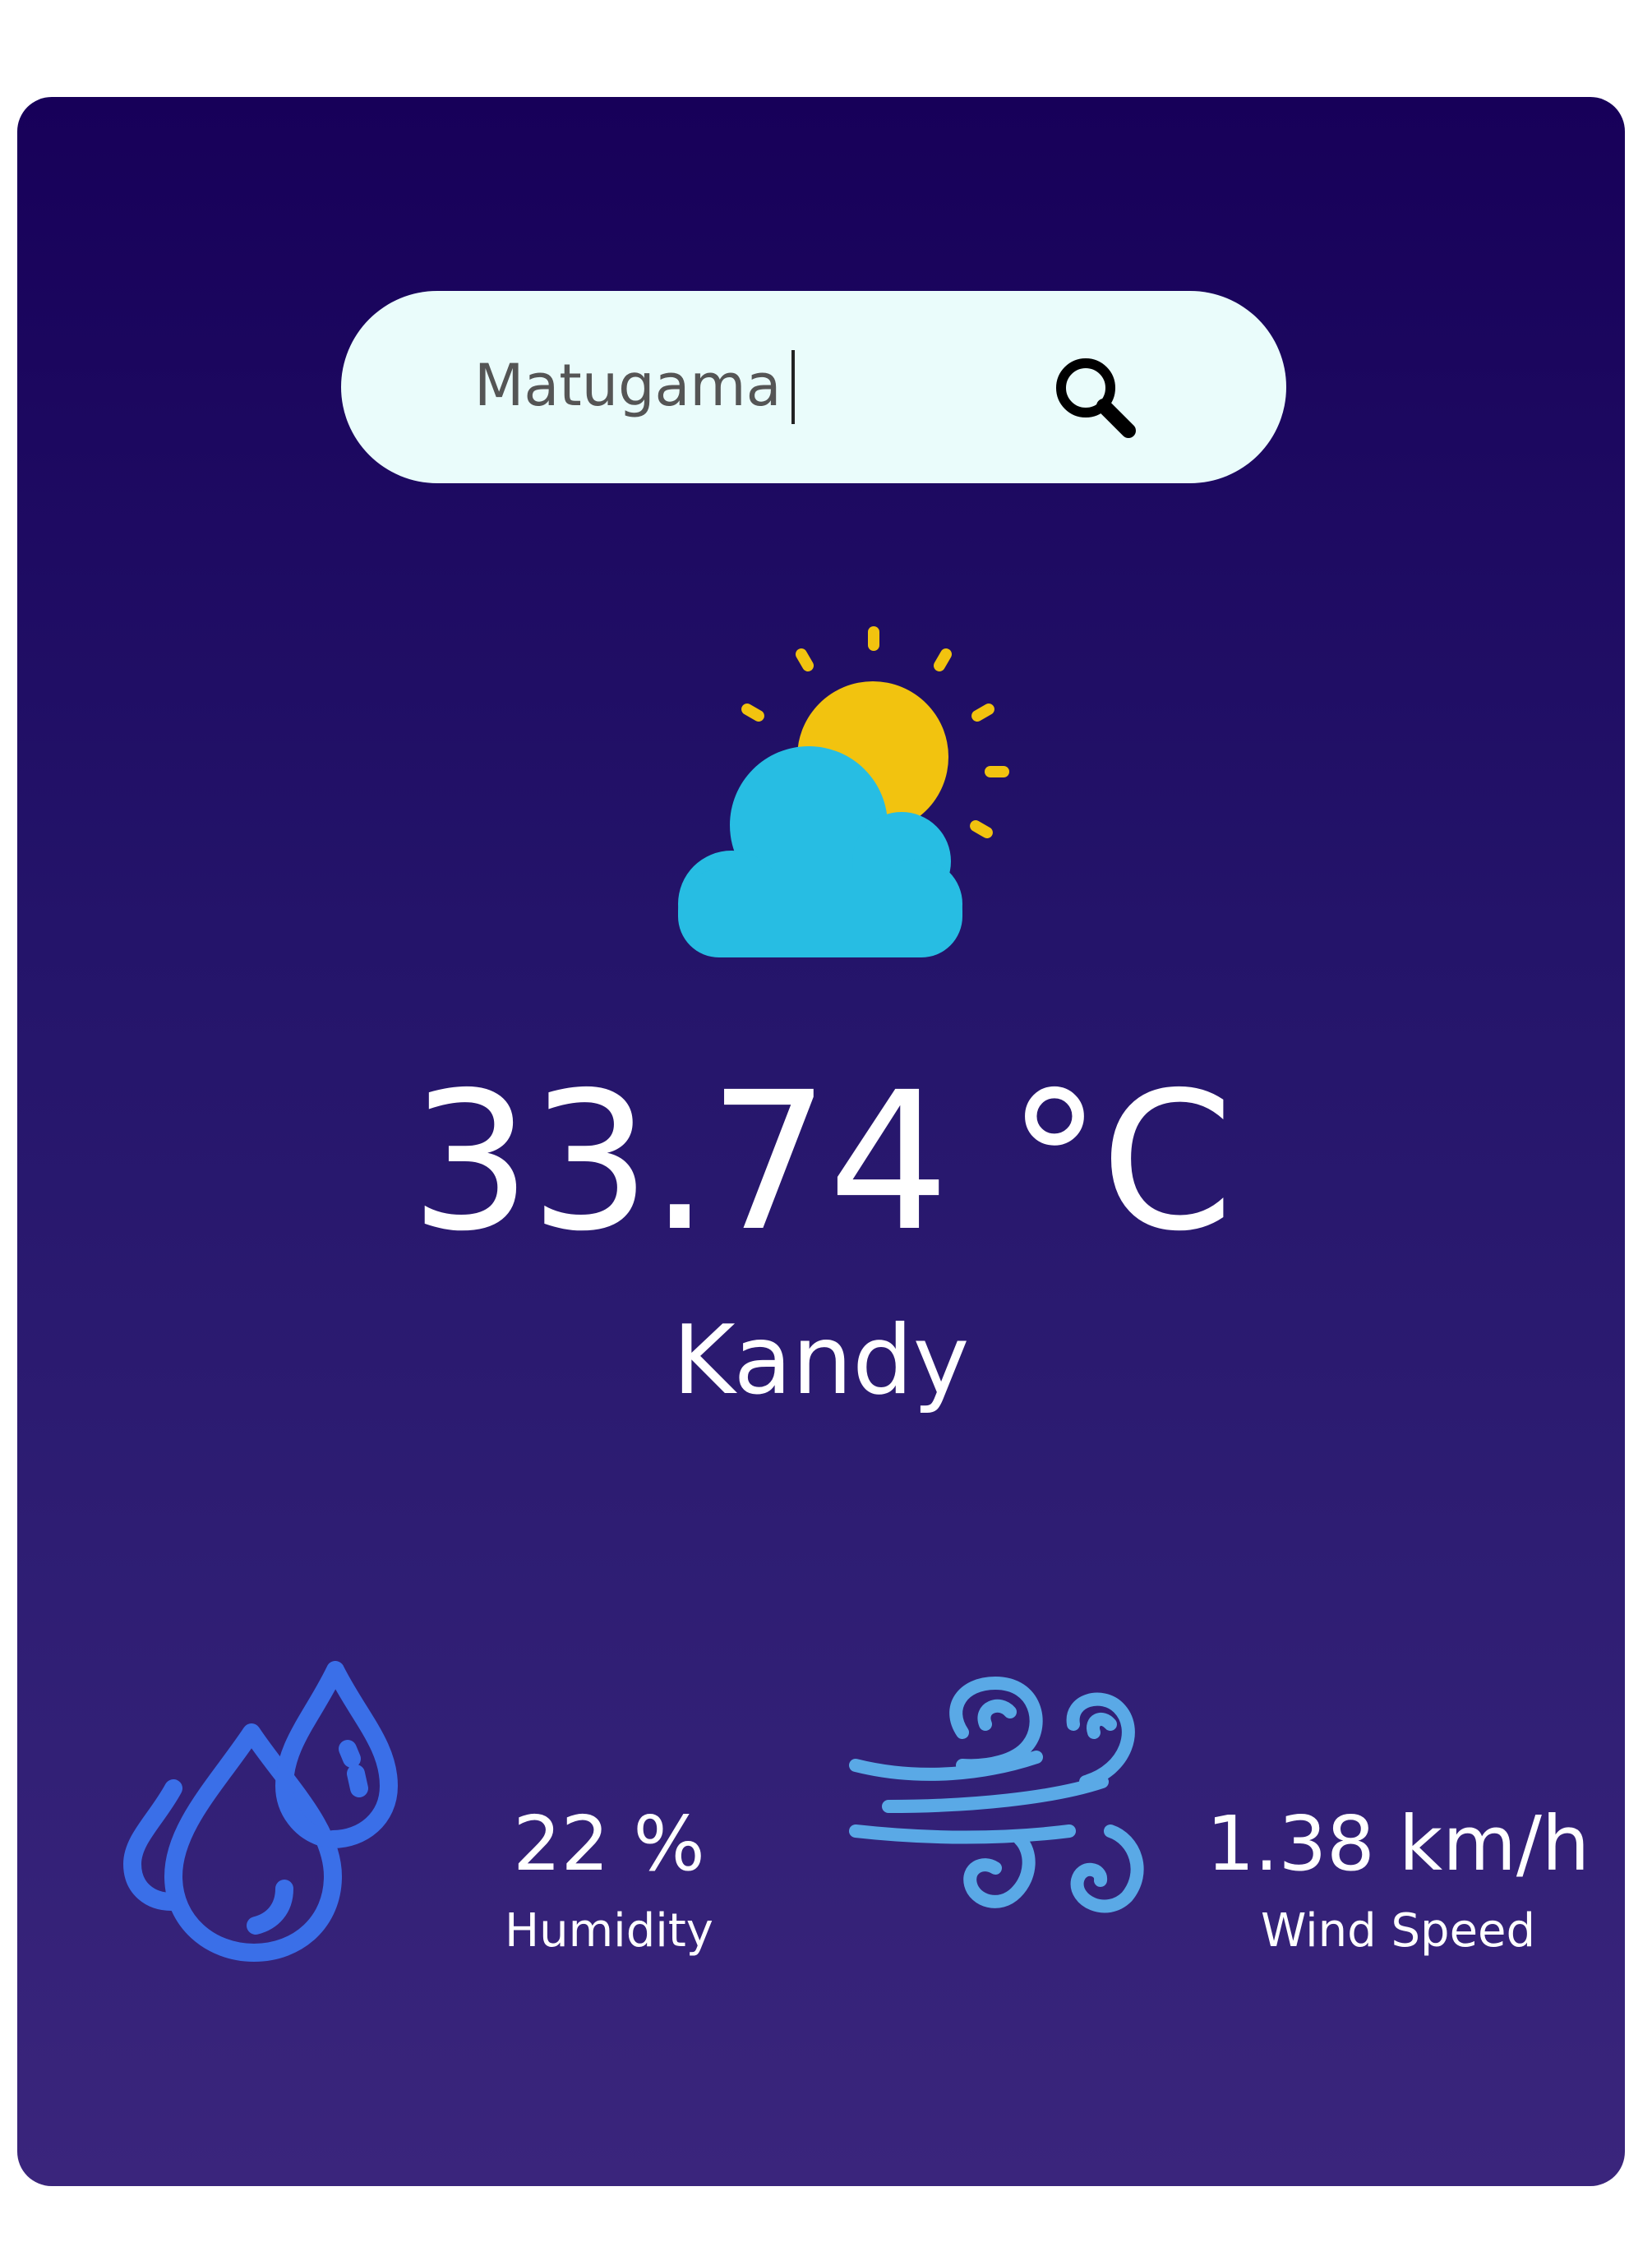  I want to click on sun-behind-cloud-icon, so click(843, 791).